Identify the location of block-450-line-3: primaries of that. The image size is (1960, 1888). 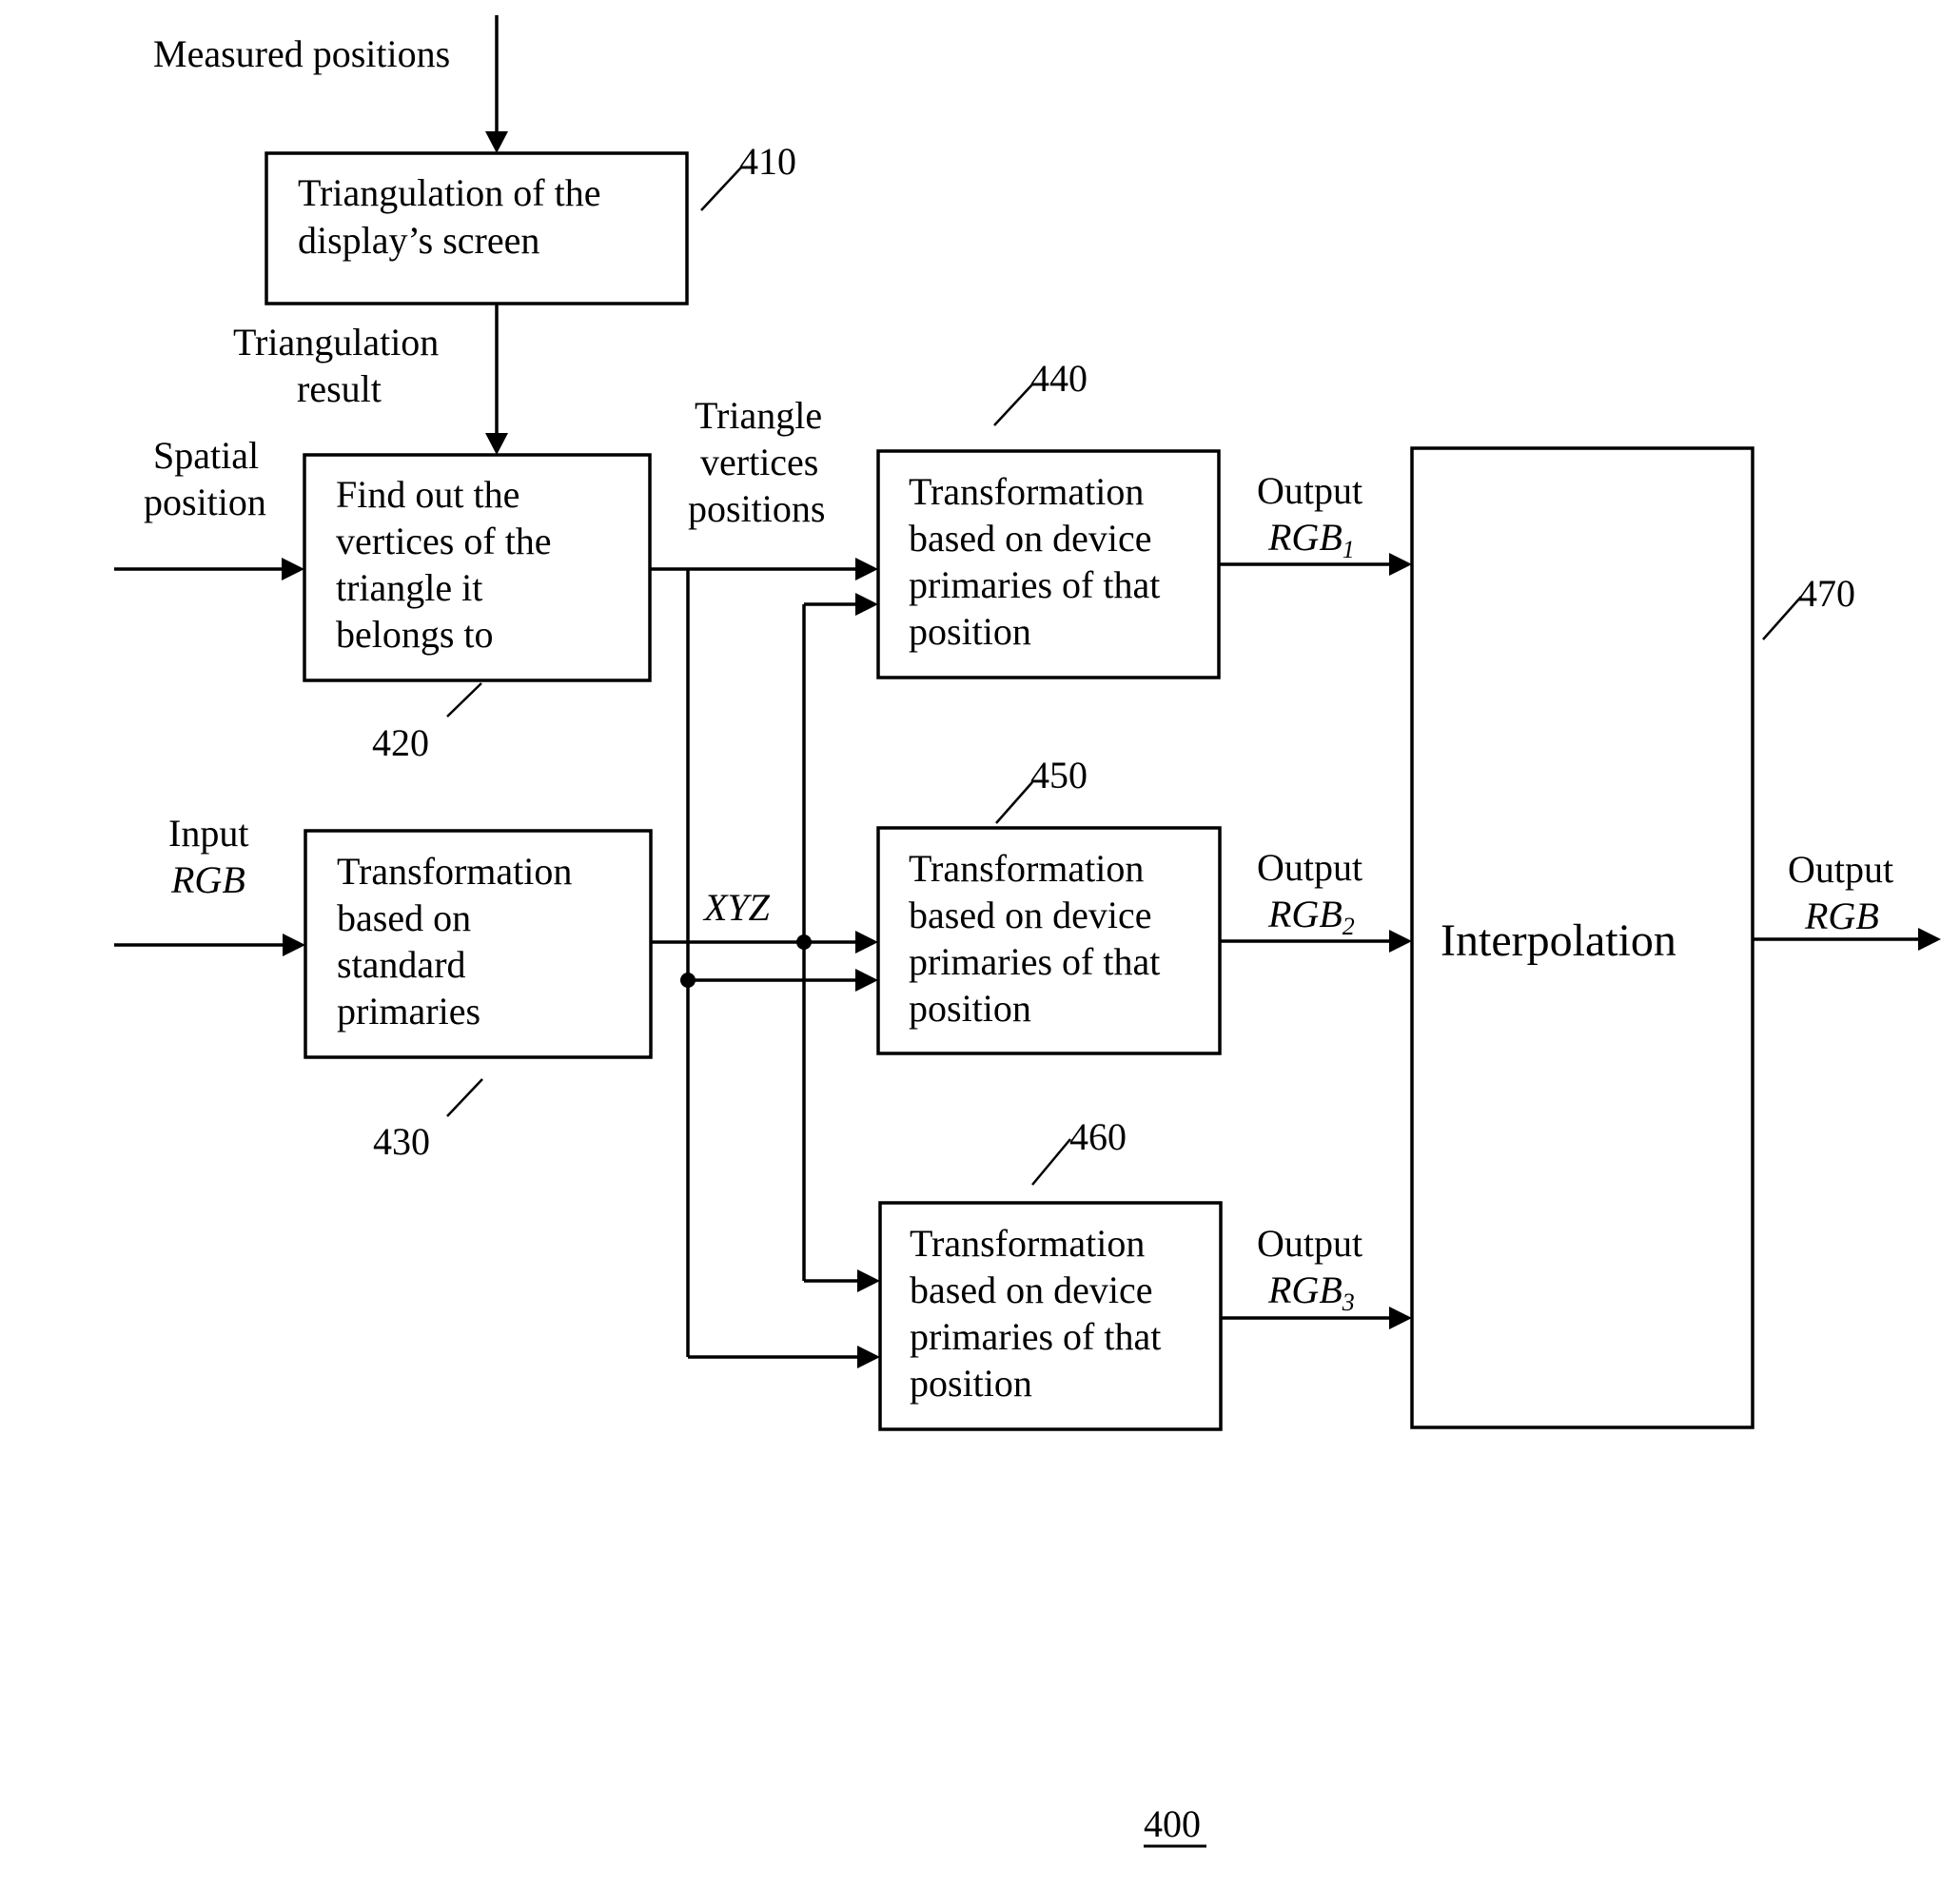
(1034, 962).